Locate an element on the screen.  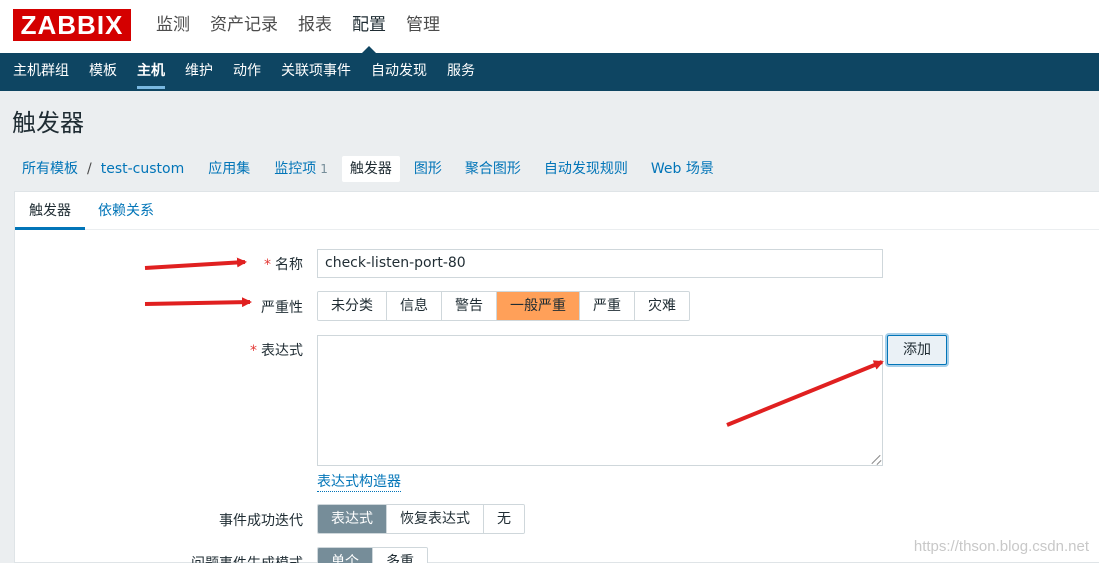
severity-disaster: 灾难 is located at coordinates (662, 306).